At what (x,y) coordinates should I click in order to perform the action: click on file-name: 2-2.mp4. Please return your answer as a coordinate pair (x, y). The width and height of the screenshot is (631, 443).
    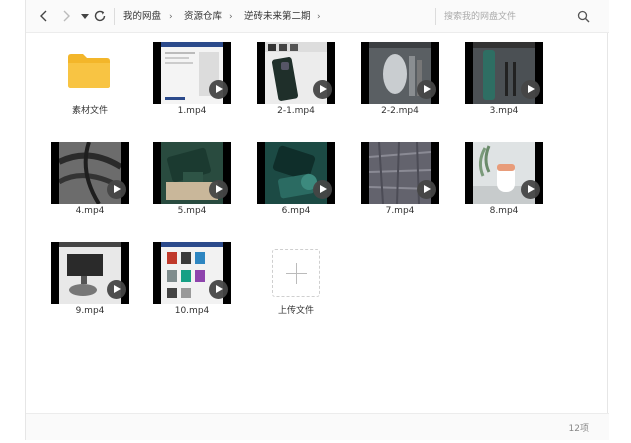
    Looking at the image, I should click on (400, 111).